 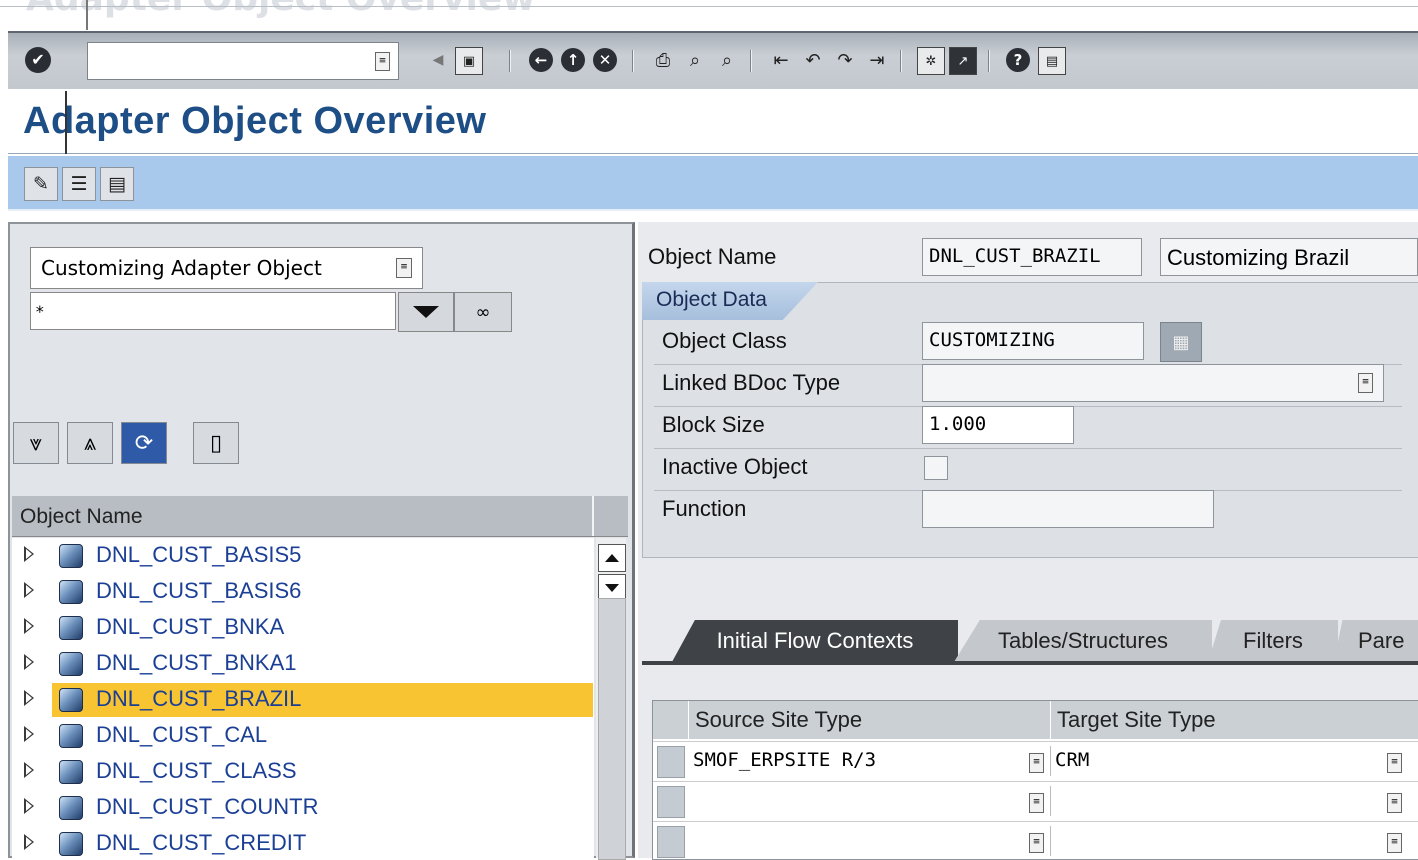 I want to click on enter-icon: ✔, so click(x=38, y=60).